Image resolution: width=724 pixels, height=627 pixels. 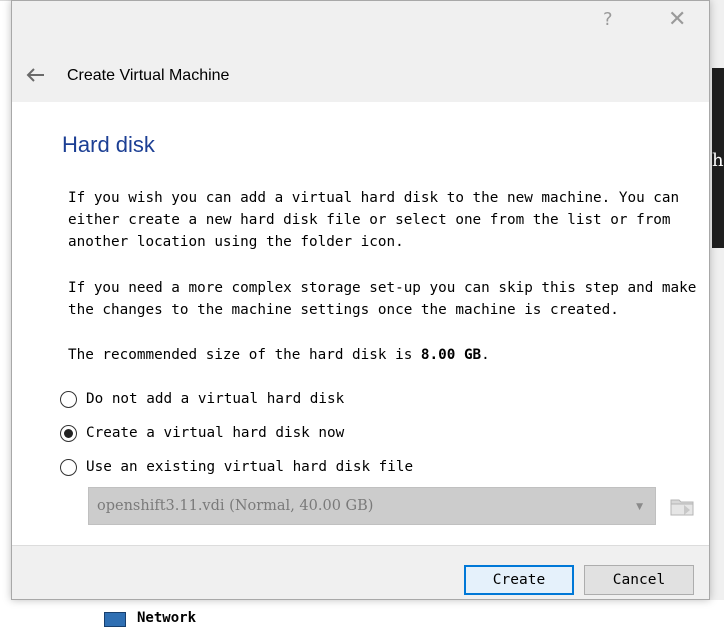 I want to click on choose-disk-file-button, so click(x=682, y=506).